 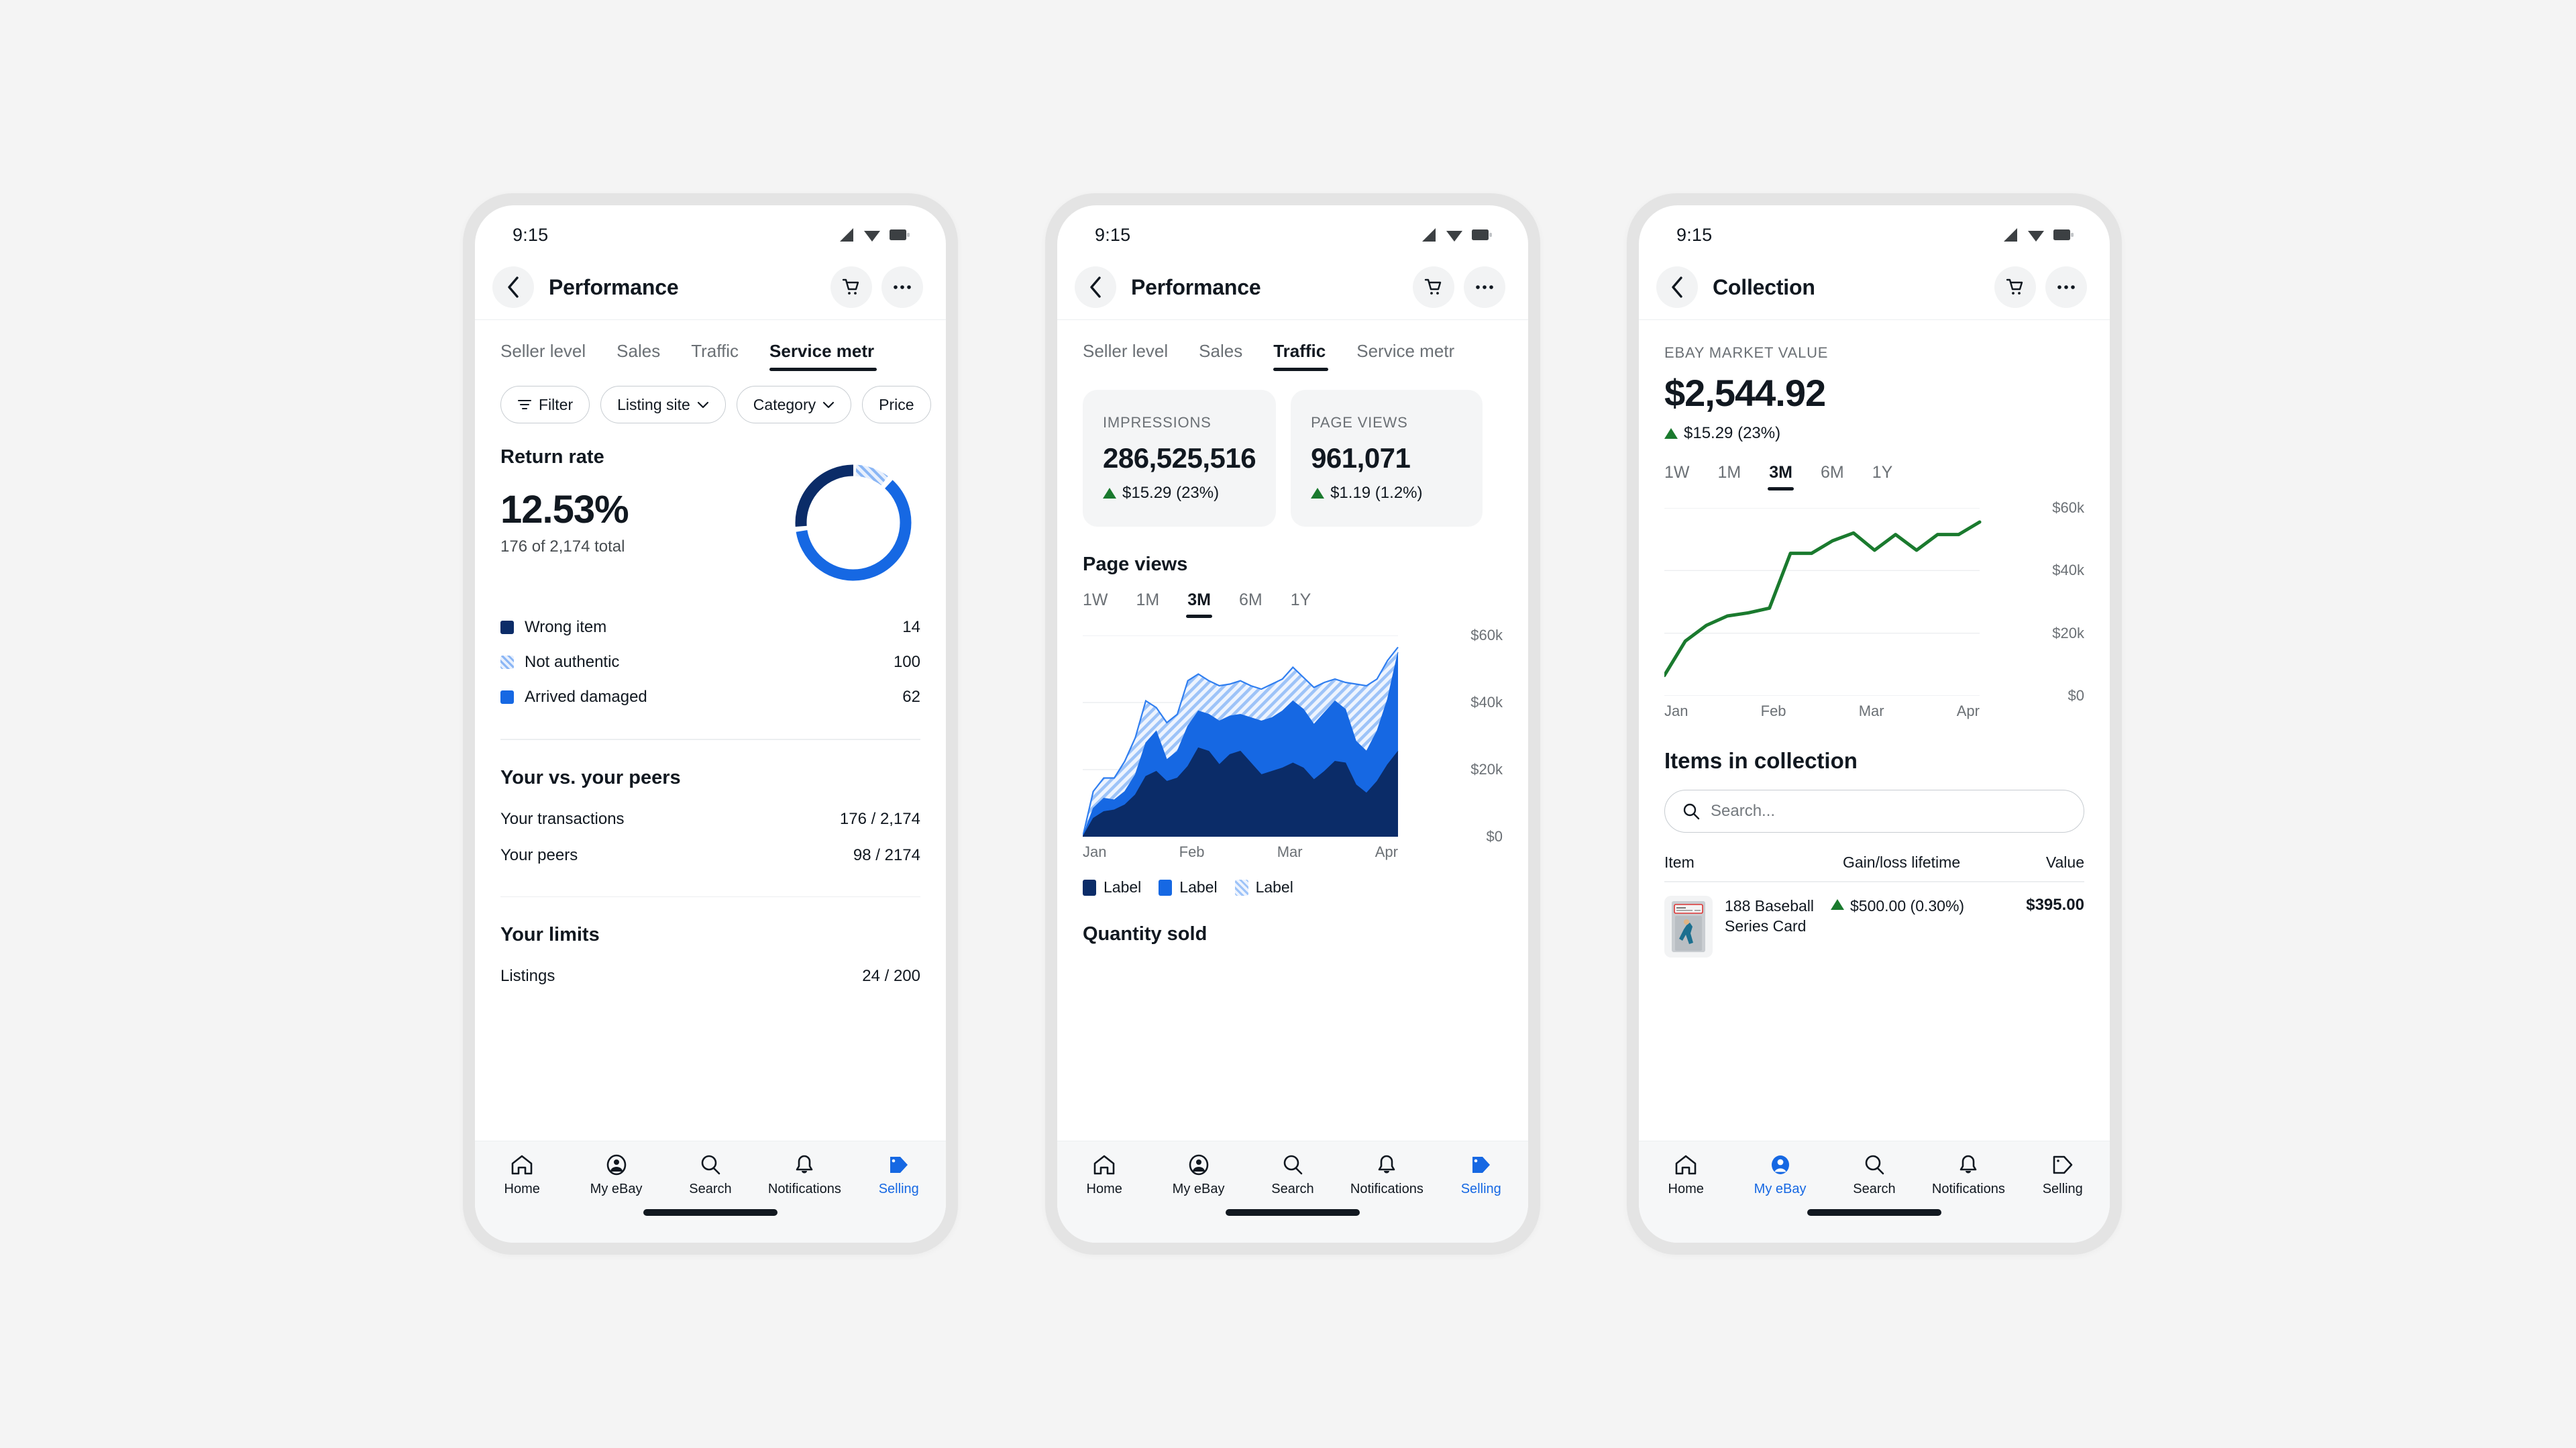 What do you see at coordinates (710, 627) in the screenshot?
I see `legend-row: Wrong item 14` at bounding box center [710, 627].